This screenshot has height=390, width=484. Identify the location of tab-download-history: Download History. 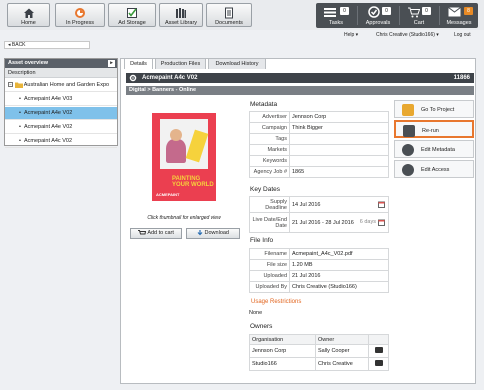
(237, 63).